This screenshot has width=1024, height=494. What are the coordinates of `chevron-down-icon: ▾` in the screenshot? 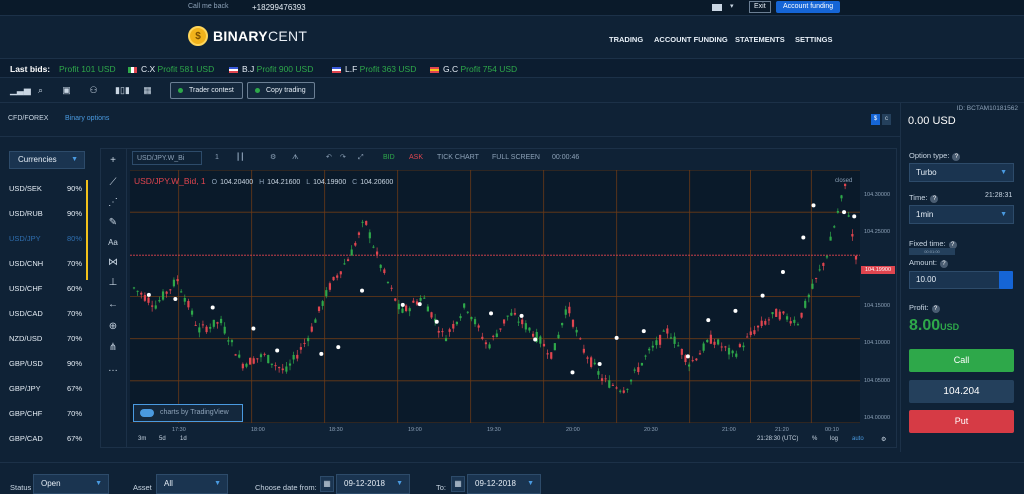 It's located at (732, 6).